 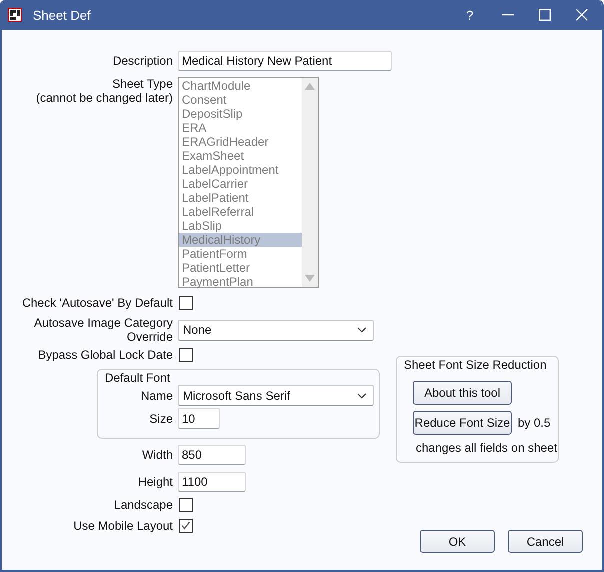 What do you see at coordinates (534, 423) in the screenshot?
I see `reduction-amount: by 0.5` at bounding box center [534, 423].